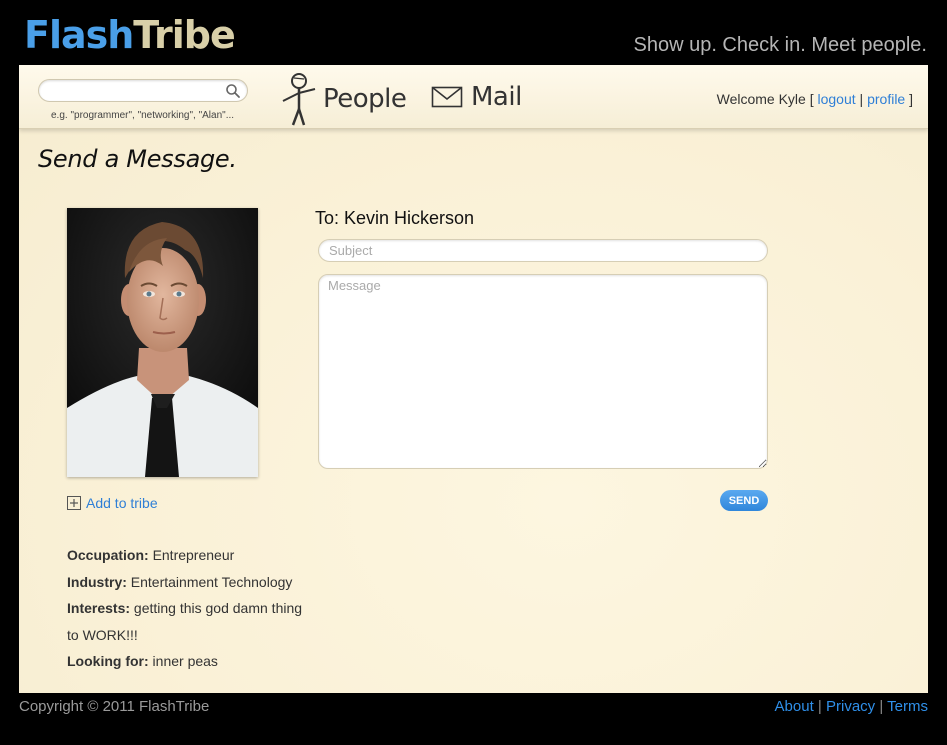 Image resolution: width=947 pixels, height=745 pixels. I want to click on footer-about-link: About, so click(794, 706).